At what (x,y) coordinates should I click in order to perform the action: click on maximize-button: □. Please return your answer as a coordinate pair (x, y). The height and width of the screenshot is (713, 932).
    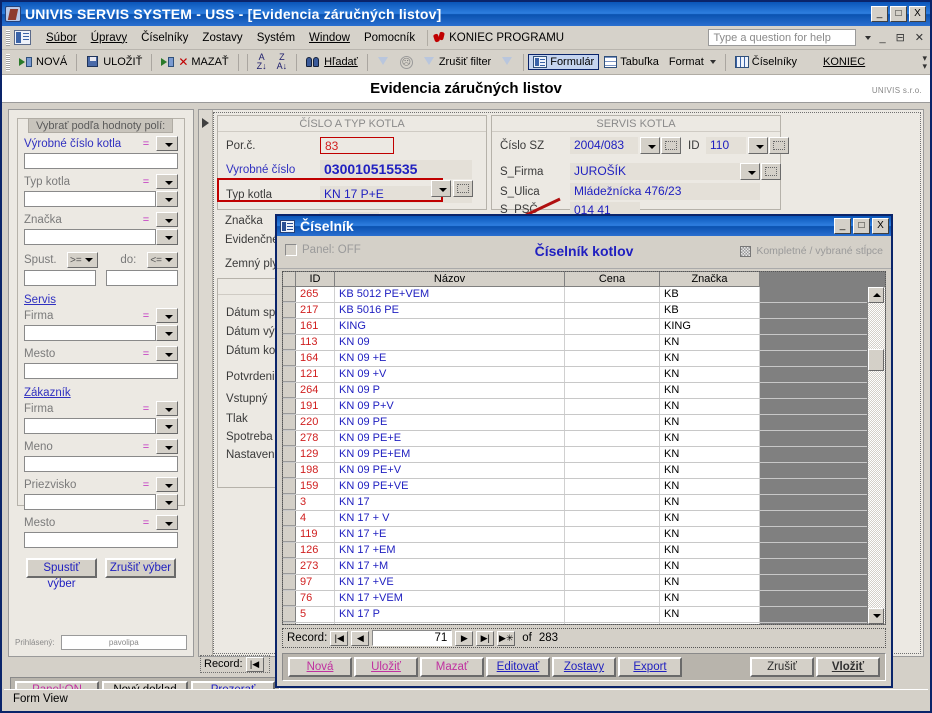
    Looking at the image, I should click on (898, 14).